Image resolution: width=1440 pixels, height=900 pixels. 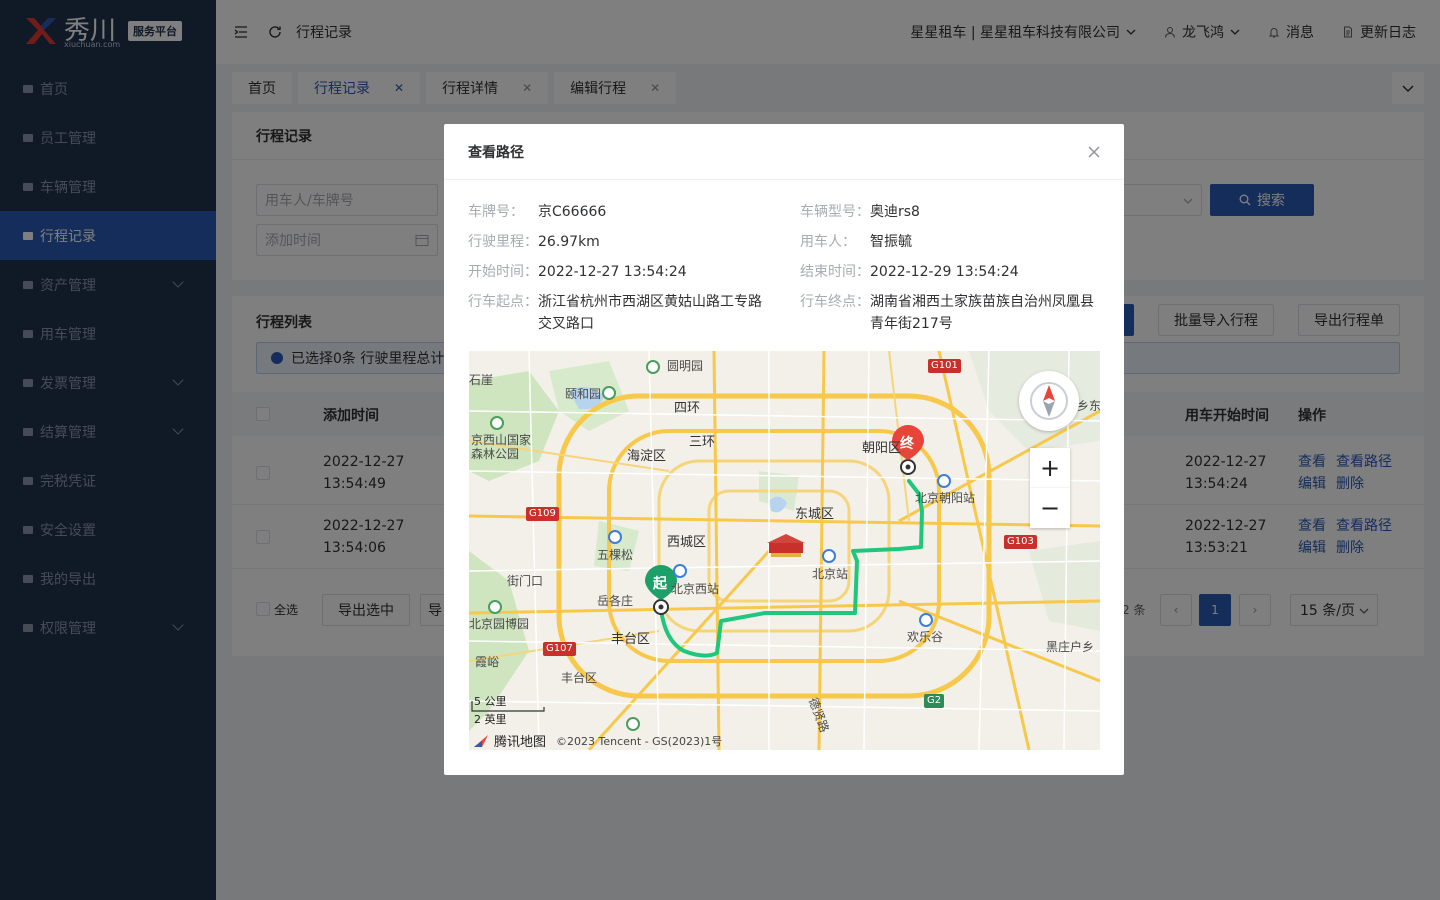 What do you see at coordinates (835, 302) in the screenshot?
I see `field-label: 行车终点：` at bounding box center [835, 302].